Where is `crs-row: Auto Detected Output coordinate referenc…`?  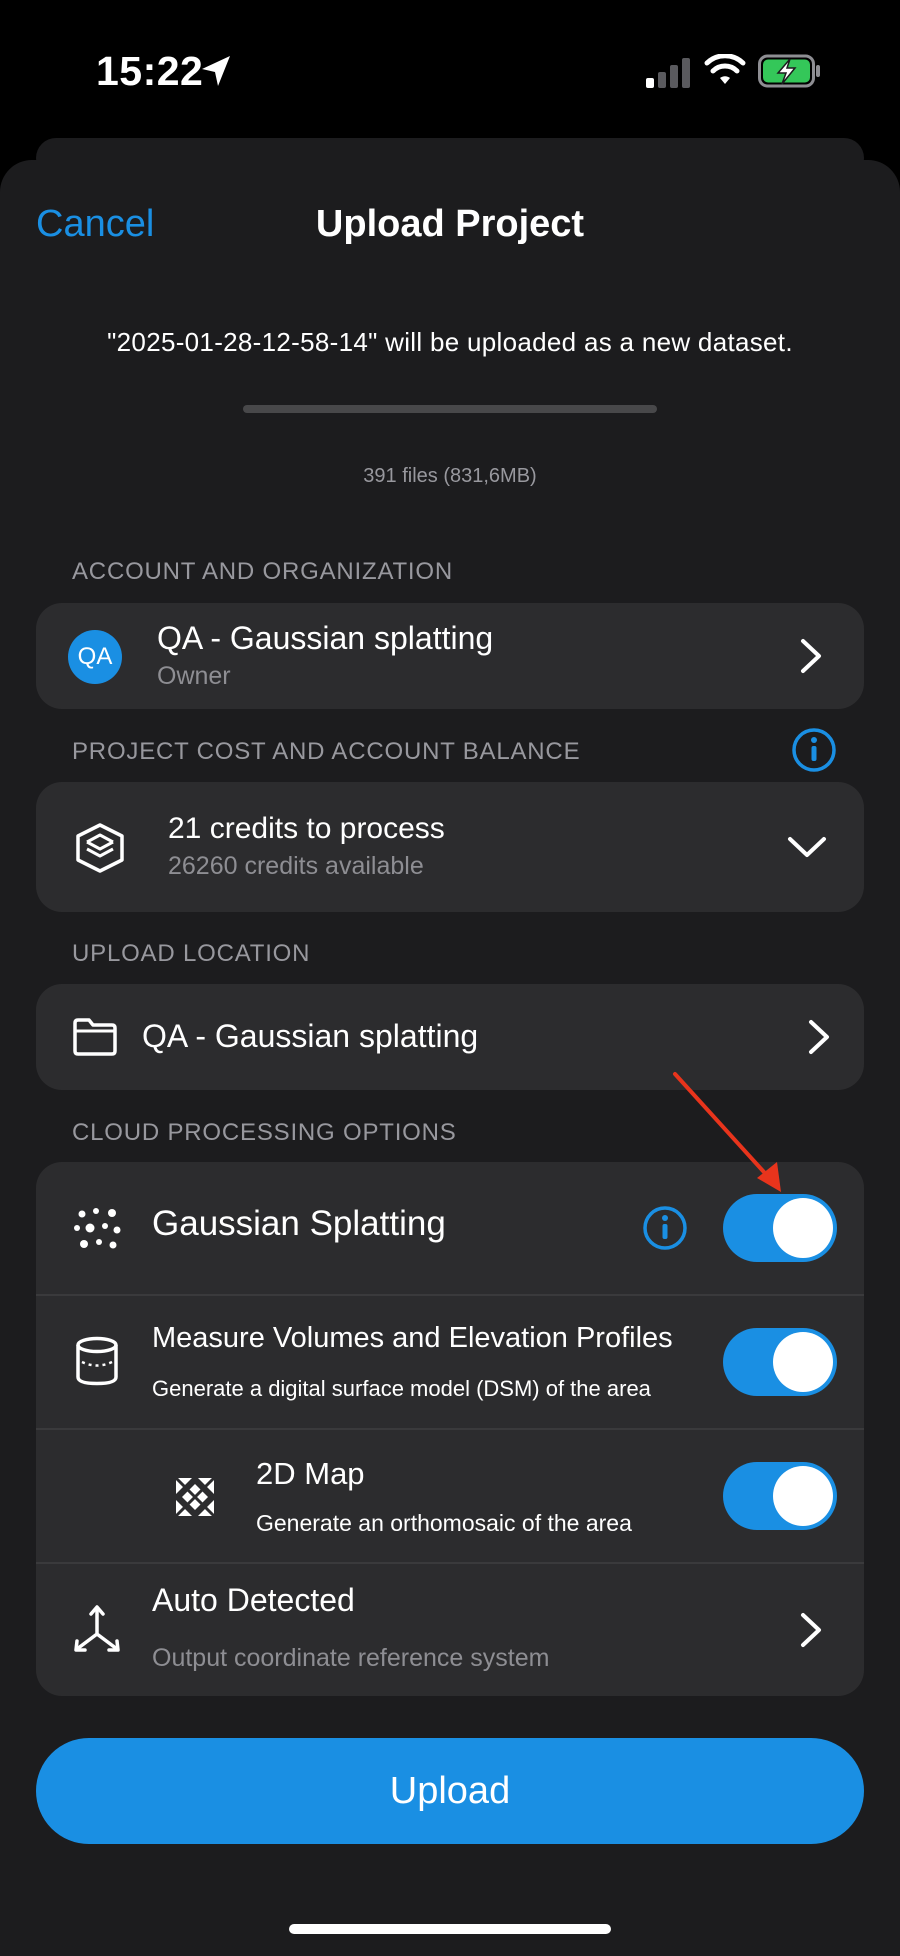 crs-row: Auto Detected Output coordinate referenc… is located at coordinates (450, 1630).